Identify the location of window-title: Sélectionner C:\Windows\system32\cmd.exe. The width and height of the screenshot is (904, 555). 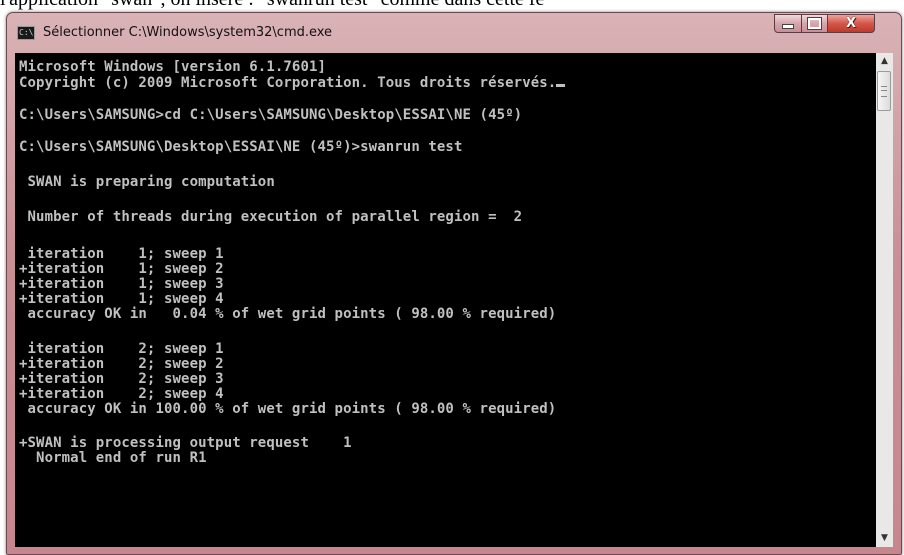
(188, 32).